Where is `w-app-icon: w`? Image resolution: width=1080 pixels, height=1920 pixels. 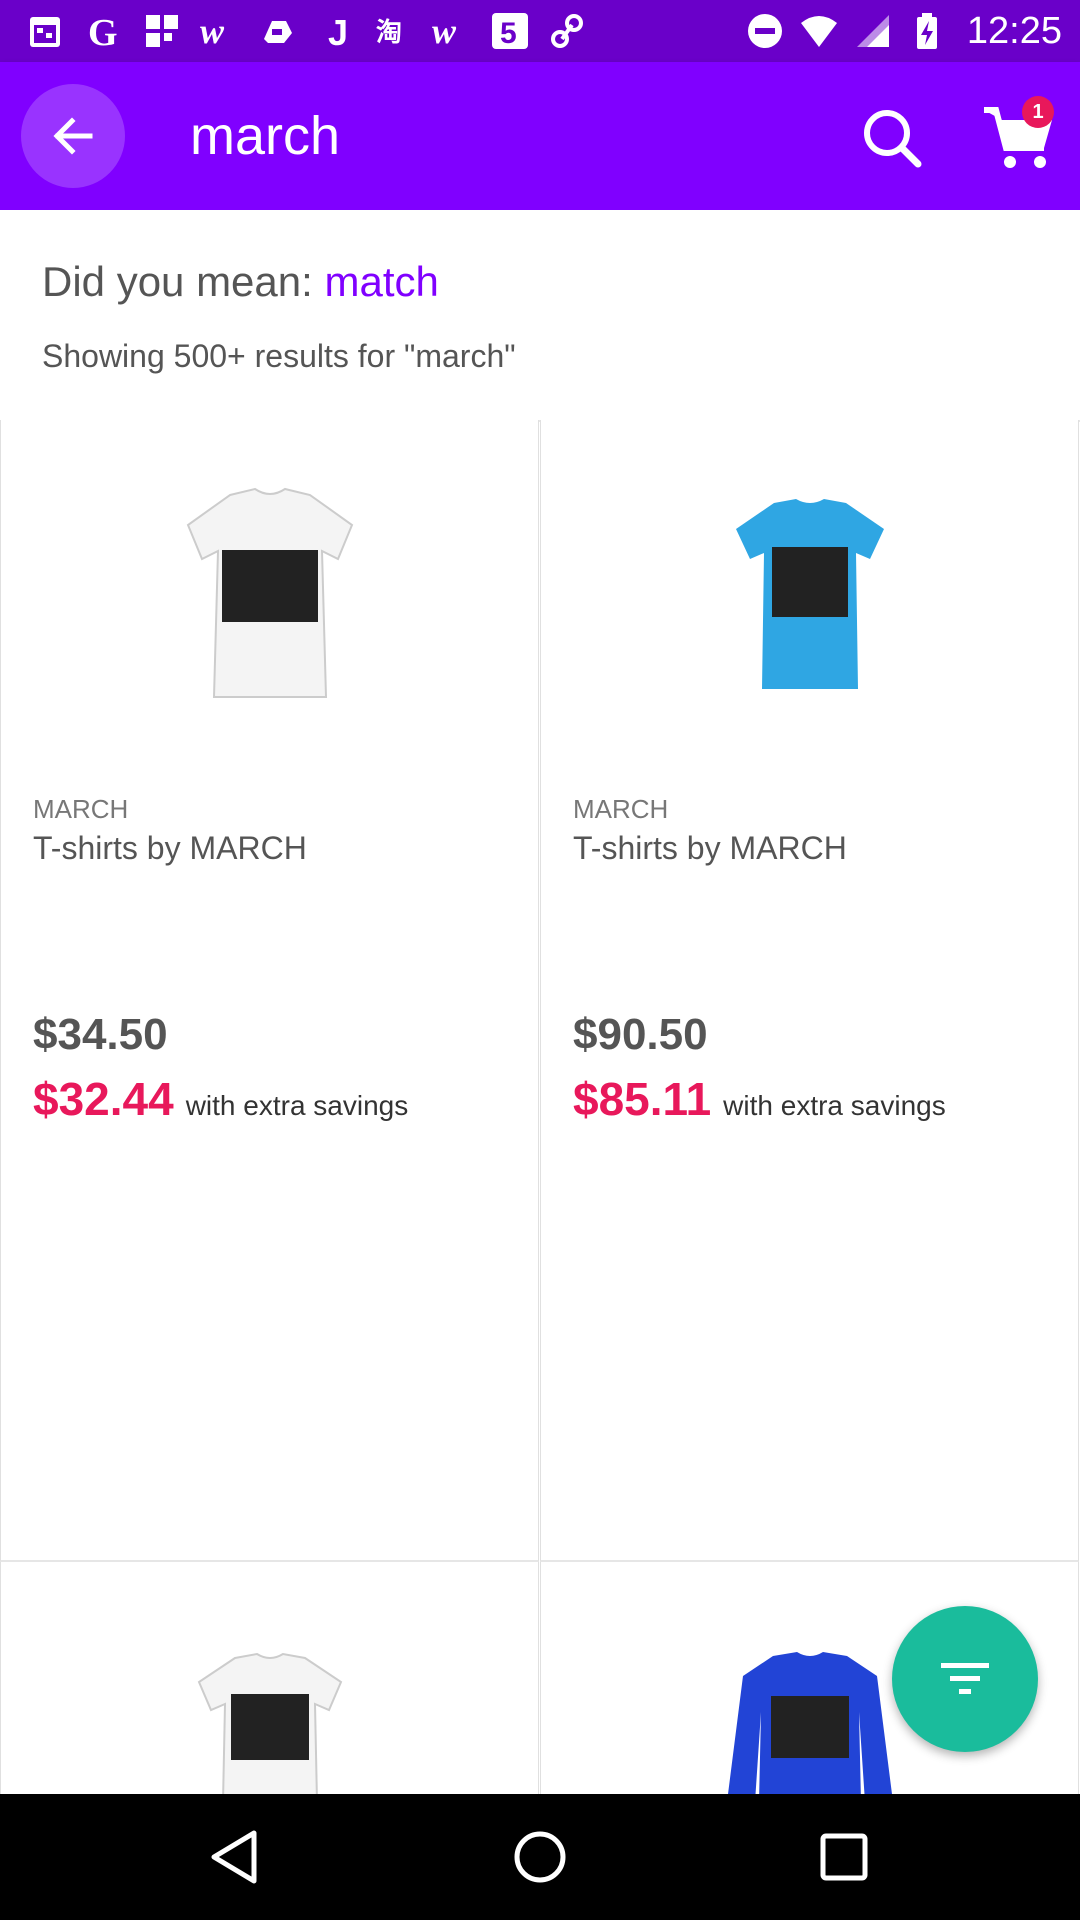 w-app-icon: w is located at coordinates (220, 31).